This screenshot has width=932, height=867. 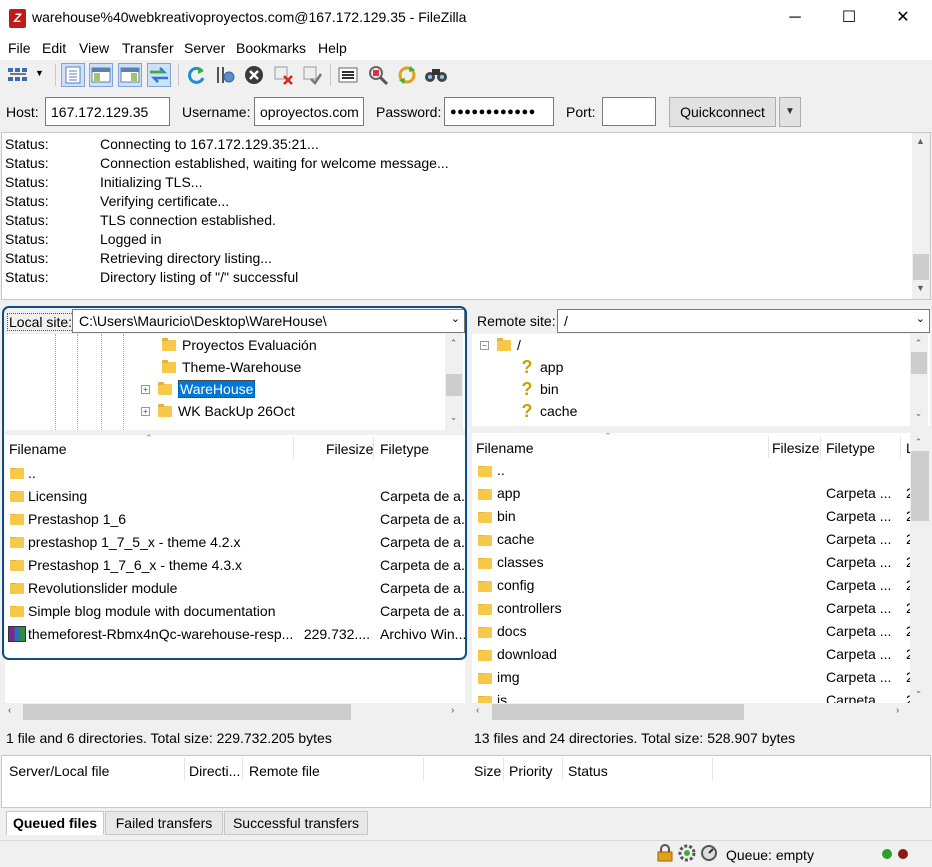 What do you see at coordinates (903, 854) in the screenshot?
I see `transfer-led-red-icon` at bounding box center [903, 854].